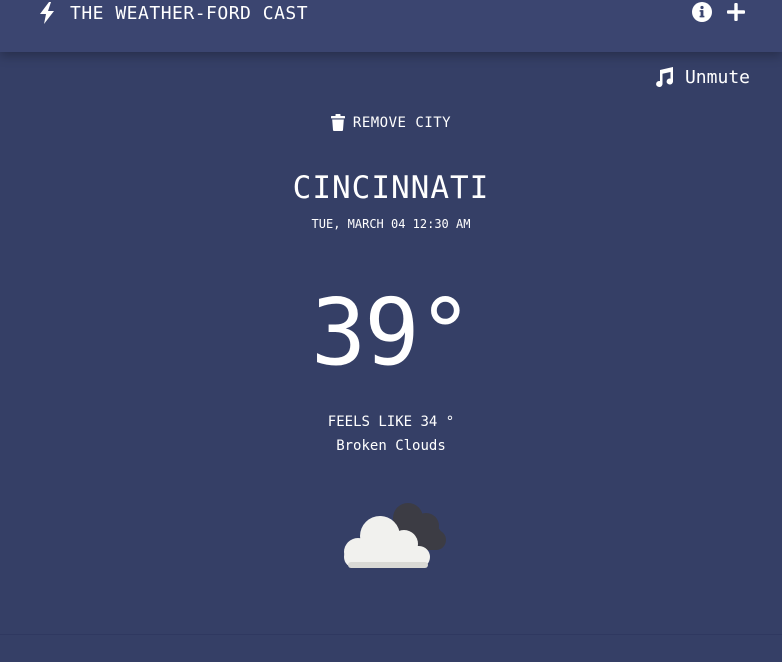 The height and width of the screenshot is (662, 782). What do you see at coordinates (391, 188) in the screenshot?
I see `city-name: CINCINNATI` at bounding box center [391, 188].